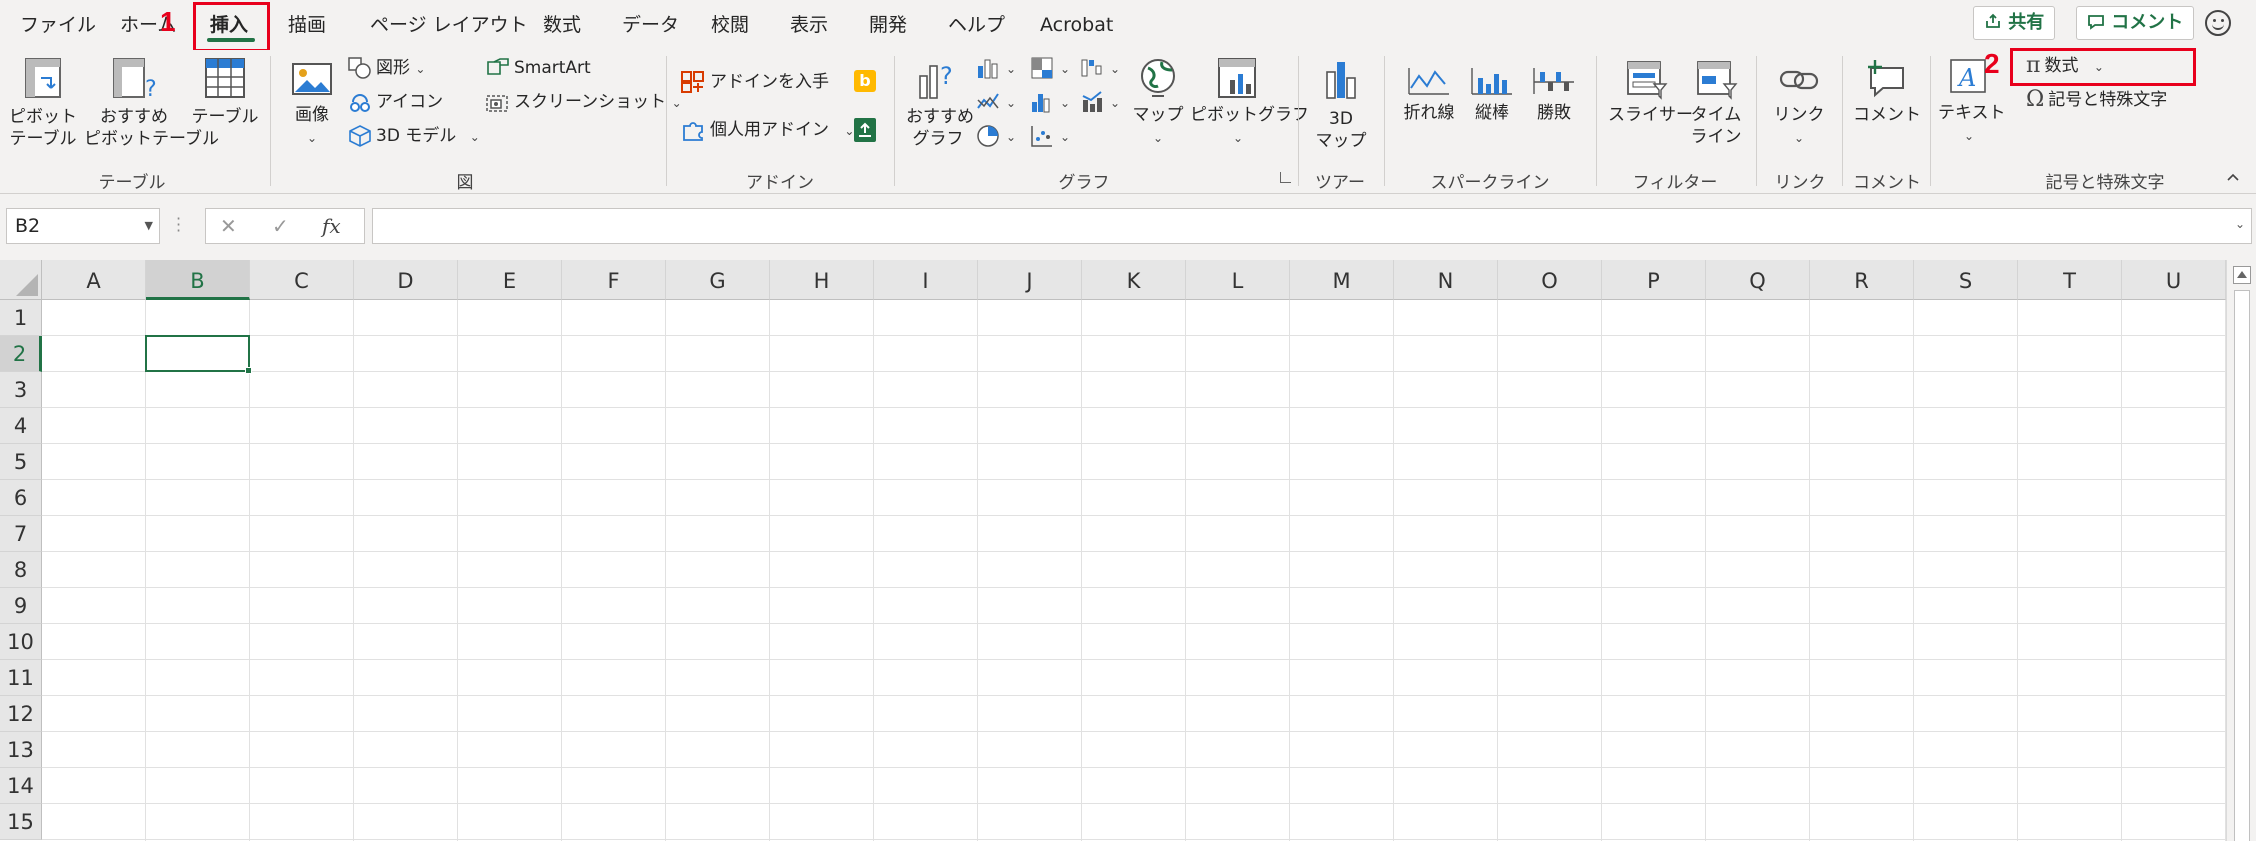 The image size is (2256, 841). Describe the element at coordinates (21, 678) in the screenshot. I see `row-header-11: 11` at that location.